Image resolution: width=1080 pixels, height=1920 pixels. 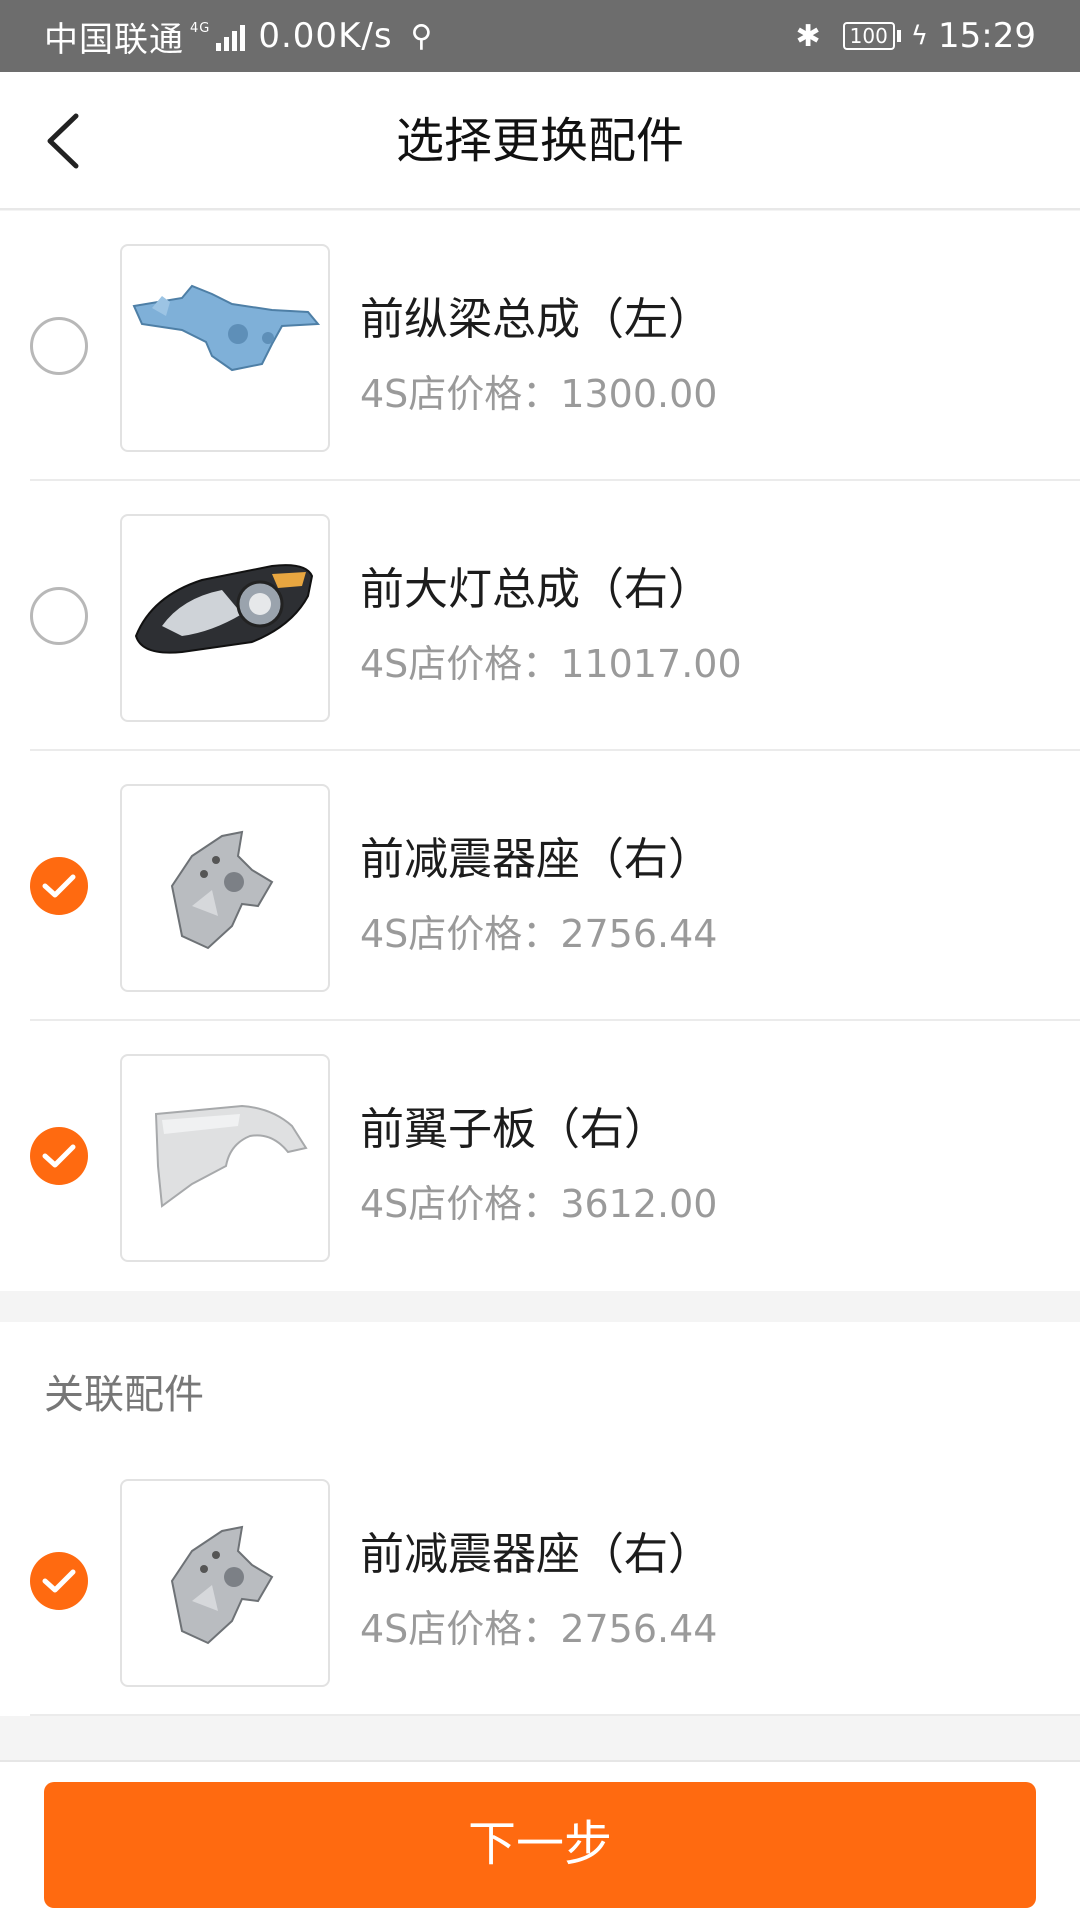 I want to click on next-step-button: 下一步, so click(x=540, y=1845).